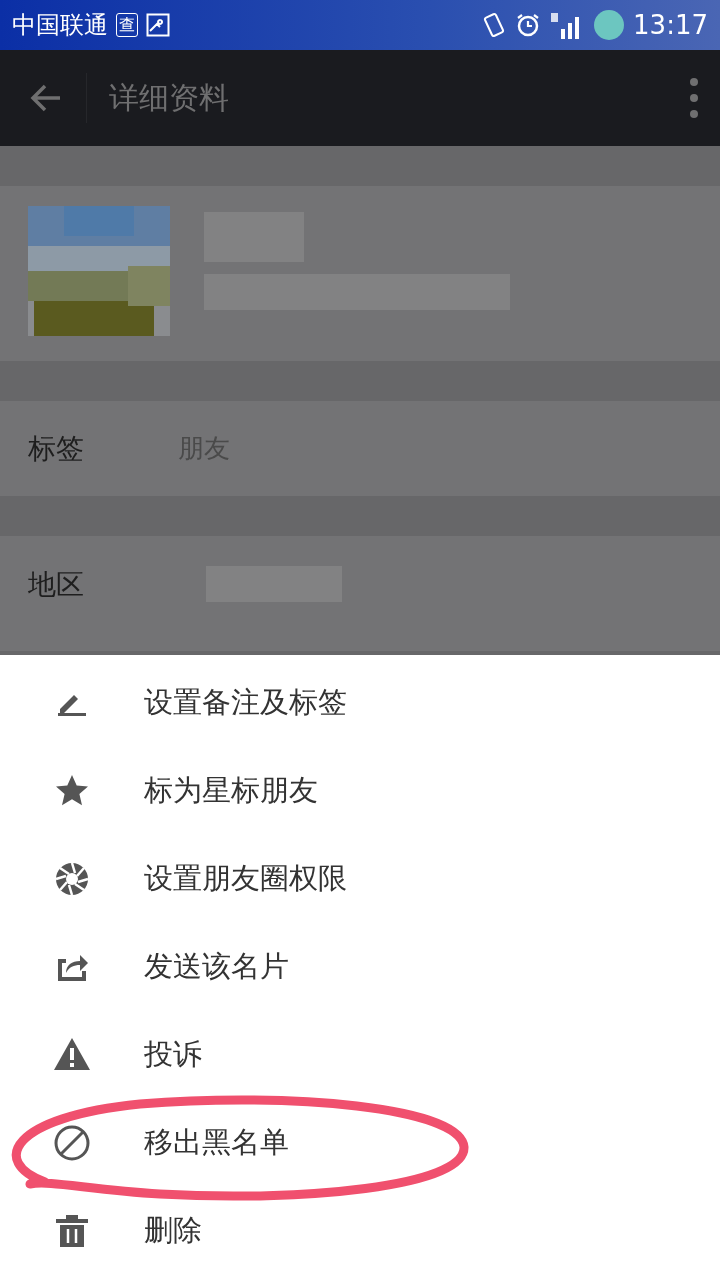 The image size is (720, 1280). Describe the element at coordinates (694, 98) in the screenshot. I see `more-button` at that location.